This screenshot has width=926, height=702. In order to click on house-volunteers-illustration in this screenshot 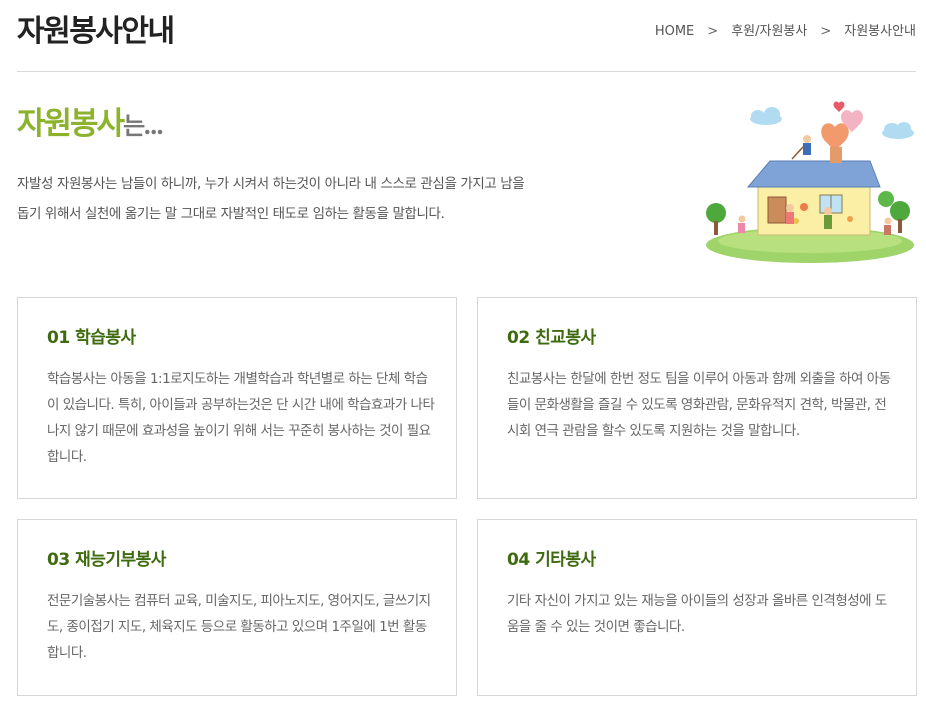, I will do `click(810, 182)`.